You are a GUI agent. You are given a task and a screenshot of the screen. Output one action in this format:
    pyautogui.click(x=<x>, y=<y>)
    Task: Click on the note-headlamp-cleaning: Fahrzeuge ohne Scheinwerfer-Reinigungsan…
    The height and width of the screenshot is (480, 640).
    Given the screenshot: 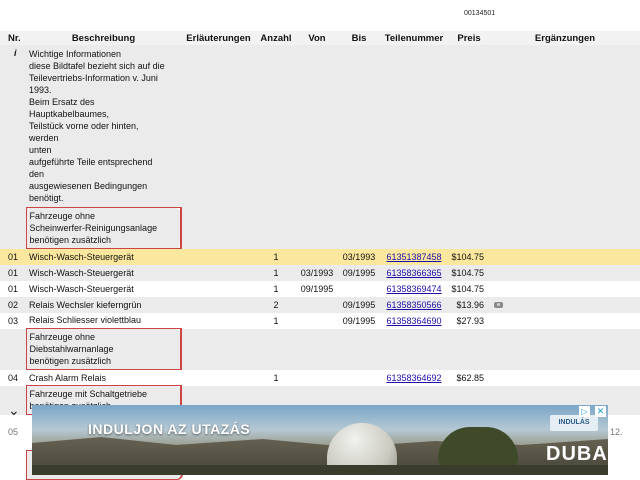 What is the action you would take?
    pyautogui.click(x=103, y=228)
    